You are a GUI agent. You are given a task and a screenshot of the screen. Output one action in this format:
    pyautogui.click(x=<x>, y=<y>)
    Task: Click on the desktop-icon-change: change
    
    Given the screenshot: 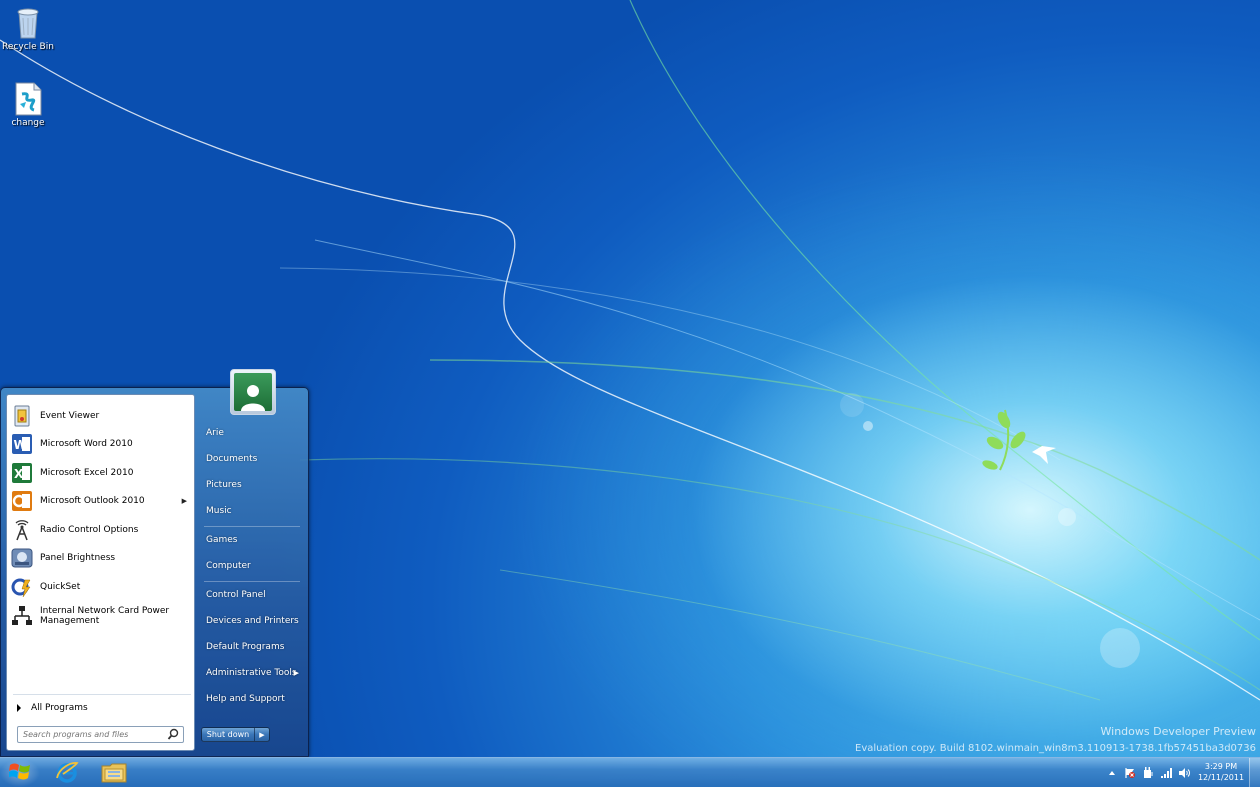 What is the action you would take?
    pyautogui.click(x=28, y=105)
    